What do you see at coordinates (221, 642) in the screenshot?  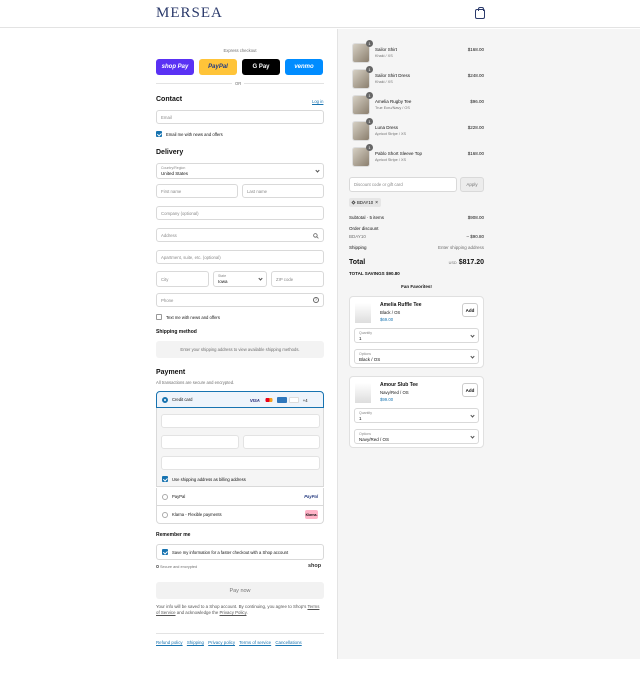 I see `privacy-policy-link: Privacy policy` at bounding box center [221, 642].